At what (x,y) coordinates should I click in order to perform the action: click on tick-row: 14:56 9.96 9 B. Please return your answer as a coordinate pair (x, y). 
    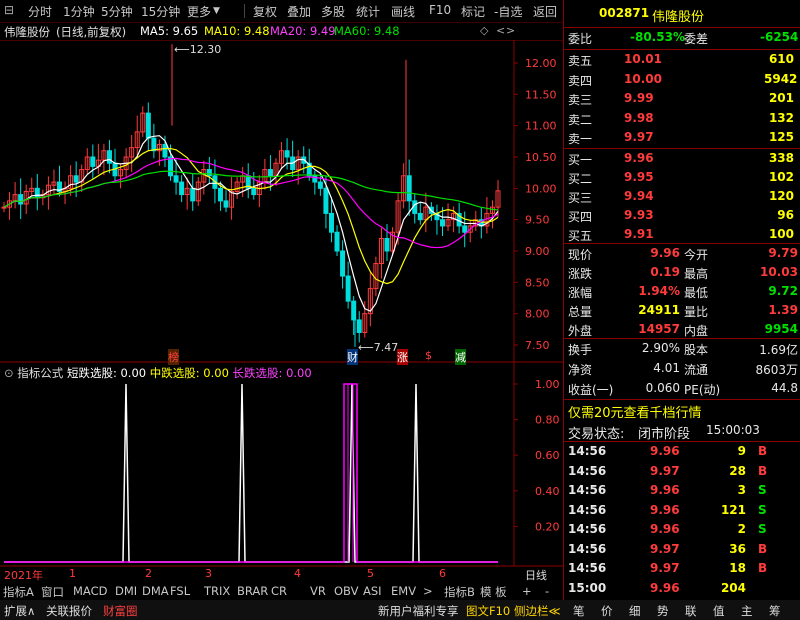
    Looking at the image, I should click on (682, 452).